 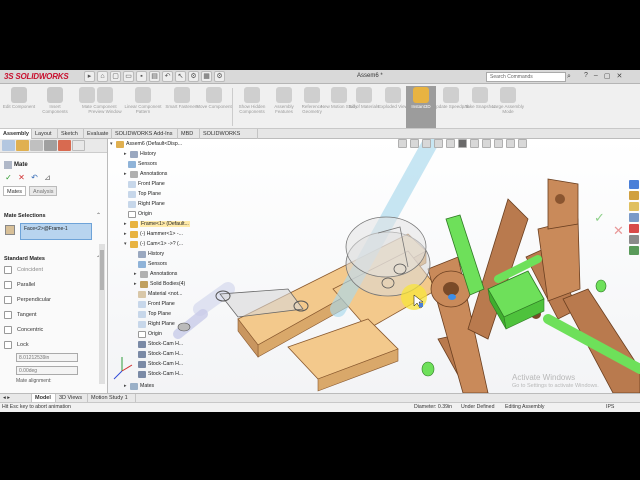 What do you see at coordinates (462, 143) in the screenshot?
I see `view-orientation-icon` at bounding box center [462, 143].